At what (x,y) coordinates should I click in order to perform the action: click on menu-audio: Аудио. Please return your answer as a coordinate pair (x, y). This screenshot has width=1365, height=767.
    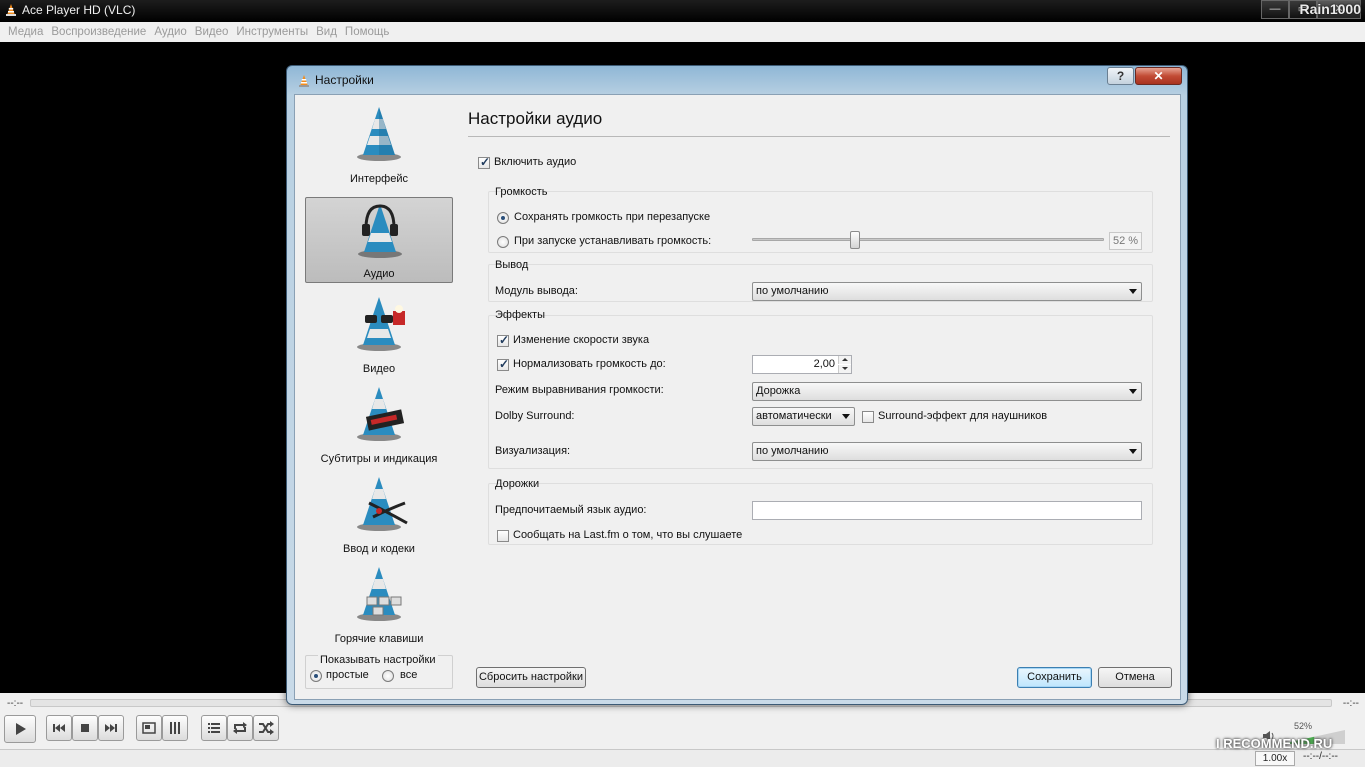
    Looking at the image, I should click on (170, 32).